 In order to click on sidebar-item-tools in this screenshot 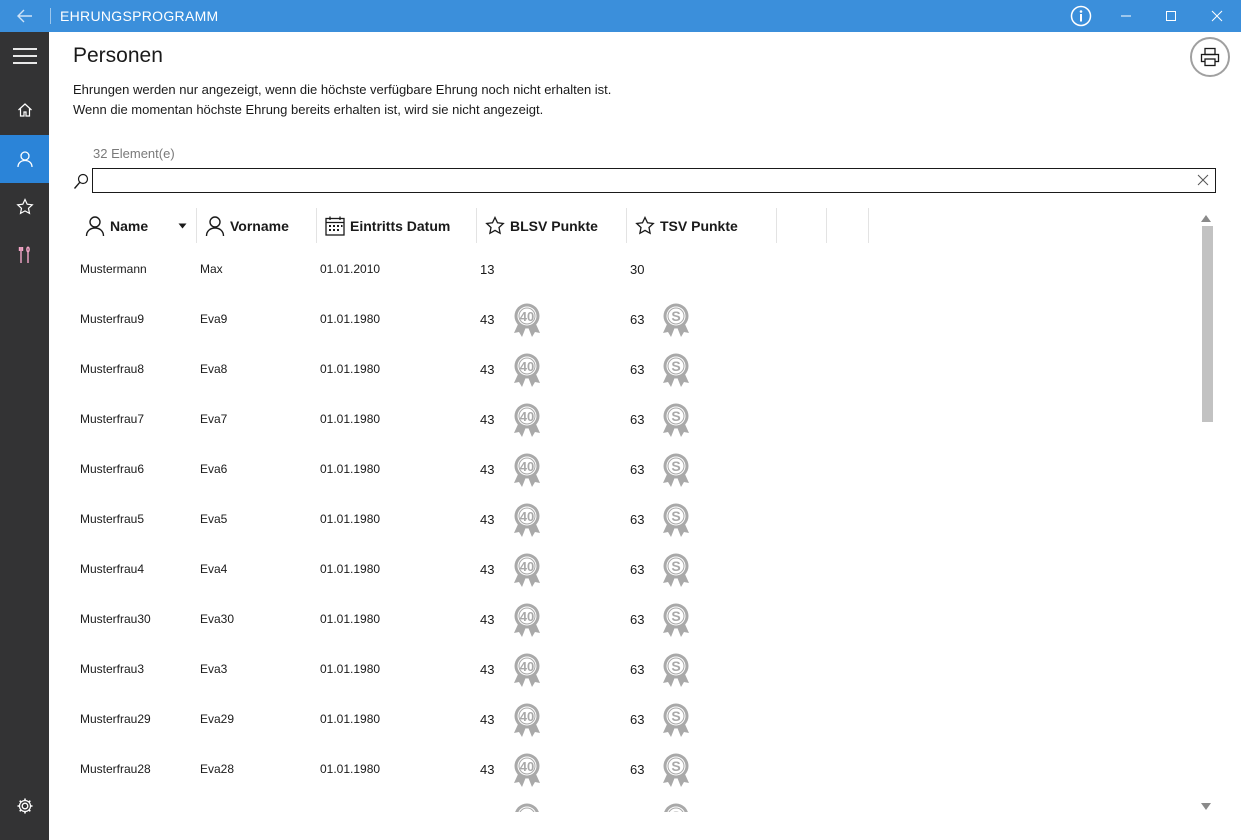, I will do `click(24, 255)`.